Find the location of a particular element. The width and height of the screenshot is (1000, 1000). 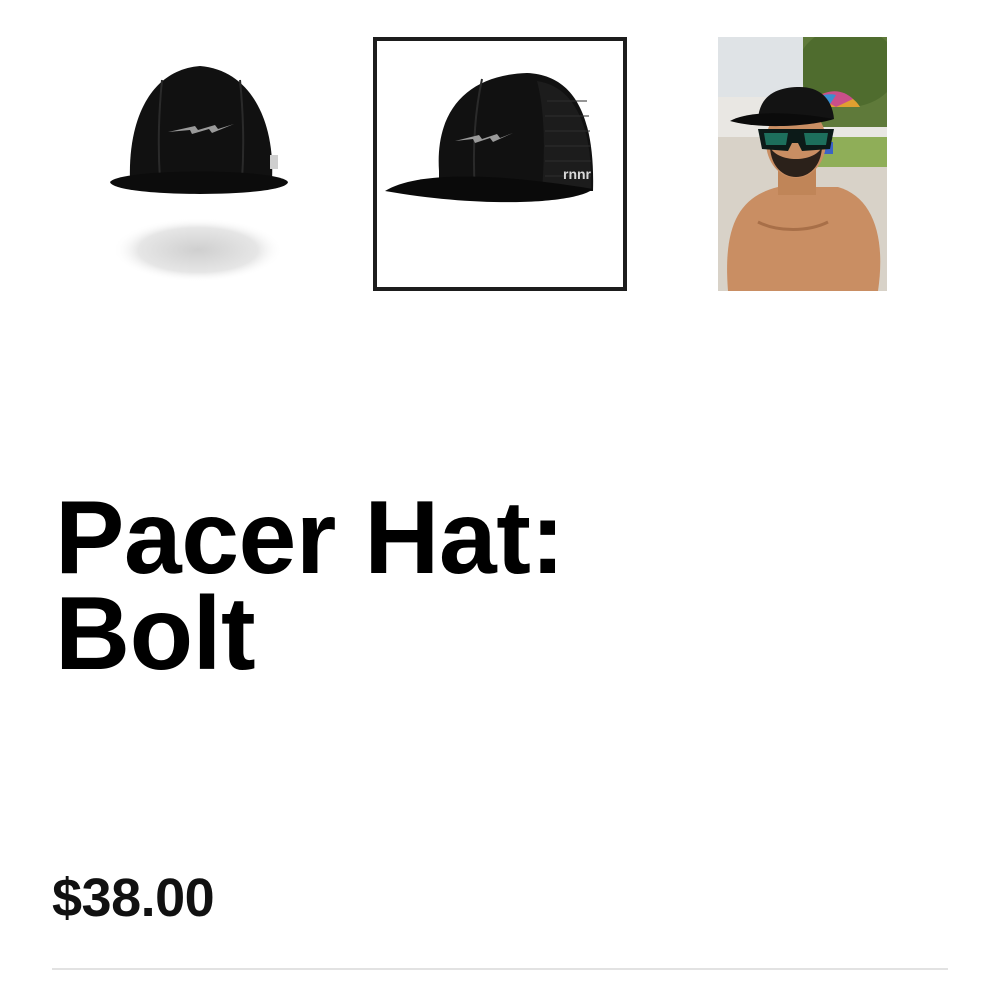

rnnr-logo: rnnr is located at coordinates (577, 174).